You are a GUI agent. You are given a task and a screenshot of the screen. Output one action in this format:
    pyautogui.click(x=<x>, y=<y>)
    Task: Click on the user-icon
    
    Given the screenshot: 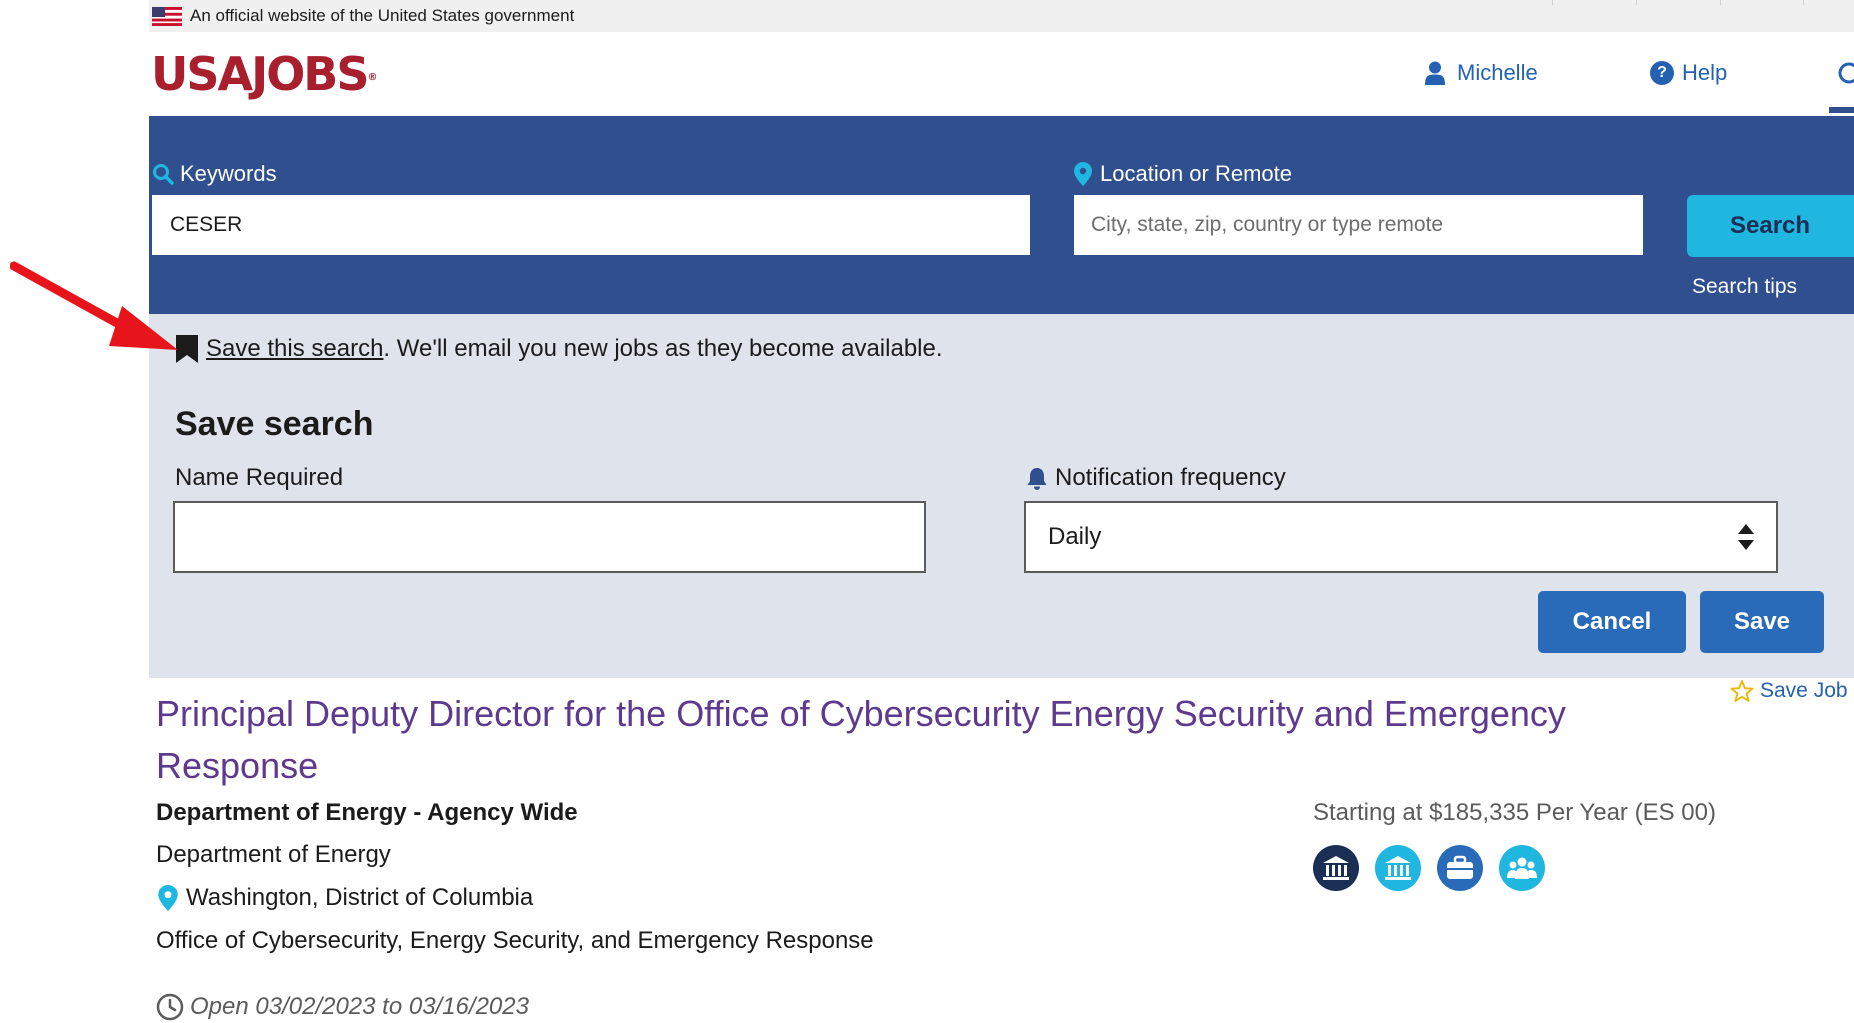 What is the action you would take?
    pyautogui.click(x=1435, y=73)
    